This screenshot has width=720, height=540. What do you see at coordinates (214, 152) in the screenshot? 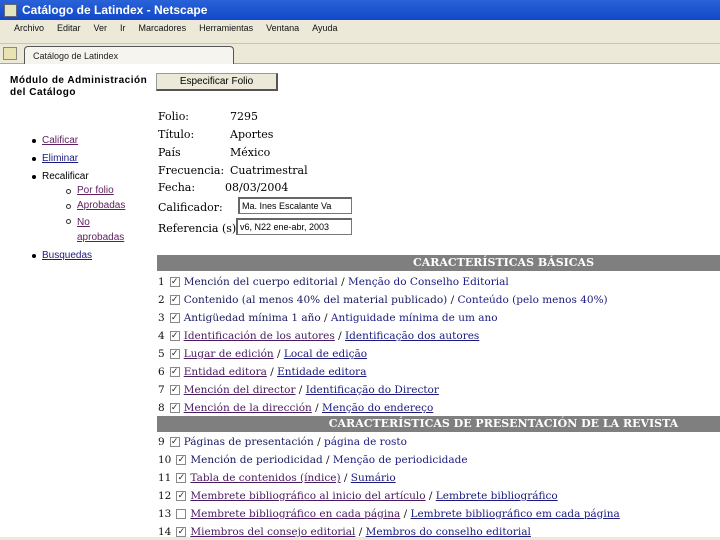
I see `pais-row: País México` at bounding box center [214, 152].